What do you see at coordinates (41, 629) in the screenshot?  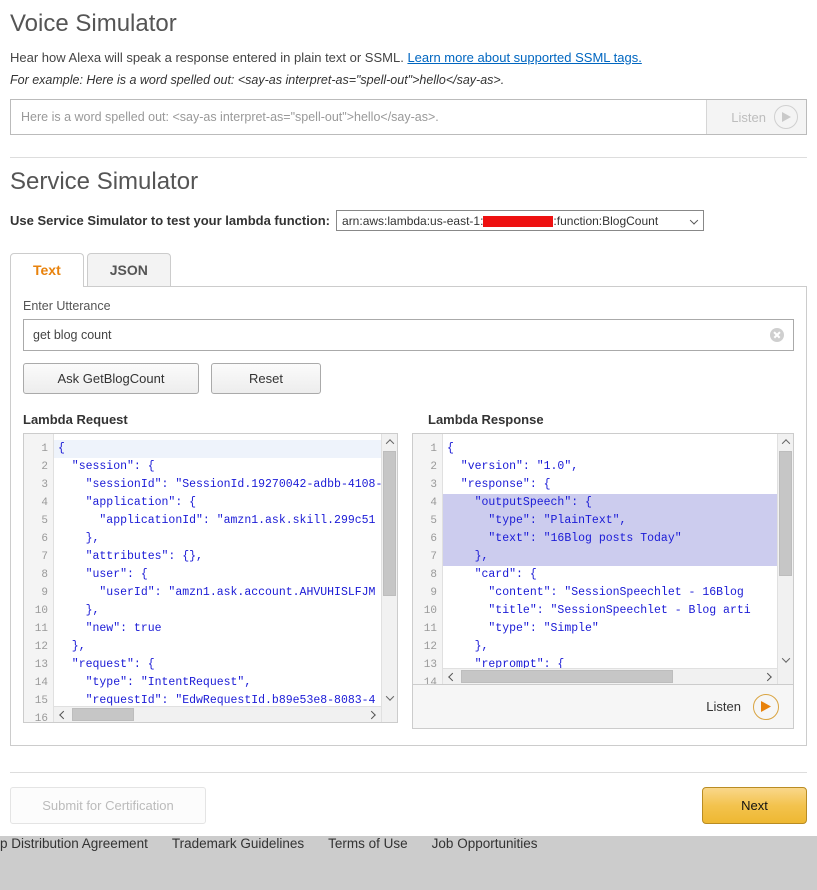 I see `line-number: 11` at bounding box center [41, 629].